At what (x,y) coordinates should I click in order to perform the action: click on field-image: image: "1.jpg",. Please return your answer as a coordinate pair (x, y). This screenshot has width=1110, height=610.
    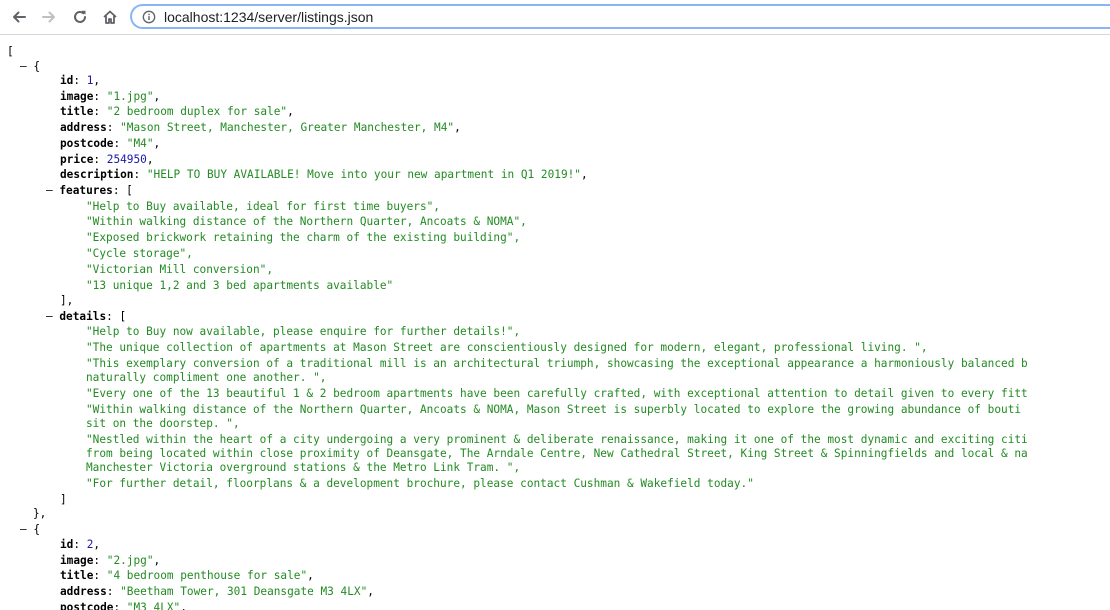
    Looking at the image, I should click on (110, 96).